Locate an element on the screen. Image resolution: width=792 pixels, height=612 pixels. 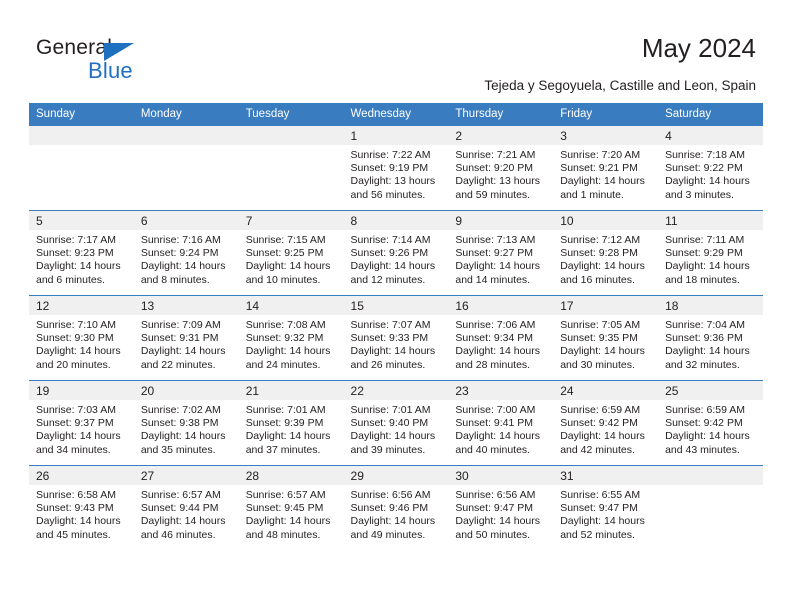
daylight-text: Daylight: 14 hours and 40 minutes. is located at coordinates (498, 443).